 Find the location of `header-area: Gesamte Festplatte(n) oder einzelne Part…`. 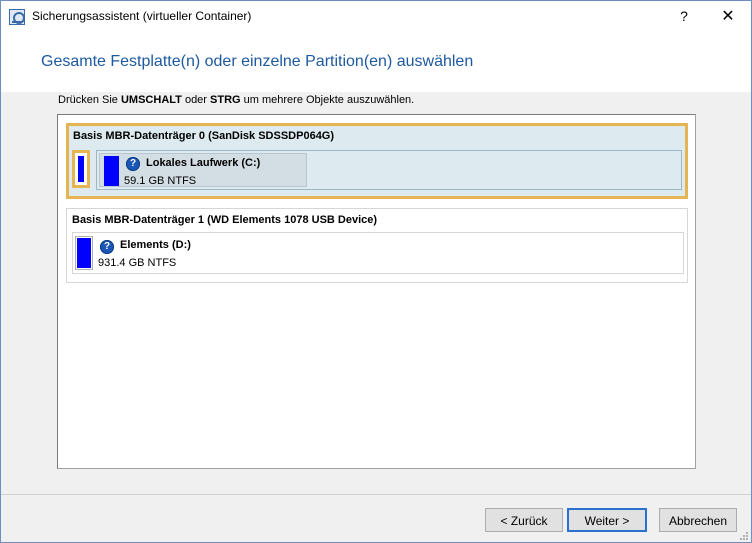

header-area: Gesamte Festplatte(n) oder einzelne Part… is located at coordinates (376, 62).